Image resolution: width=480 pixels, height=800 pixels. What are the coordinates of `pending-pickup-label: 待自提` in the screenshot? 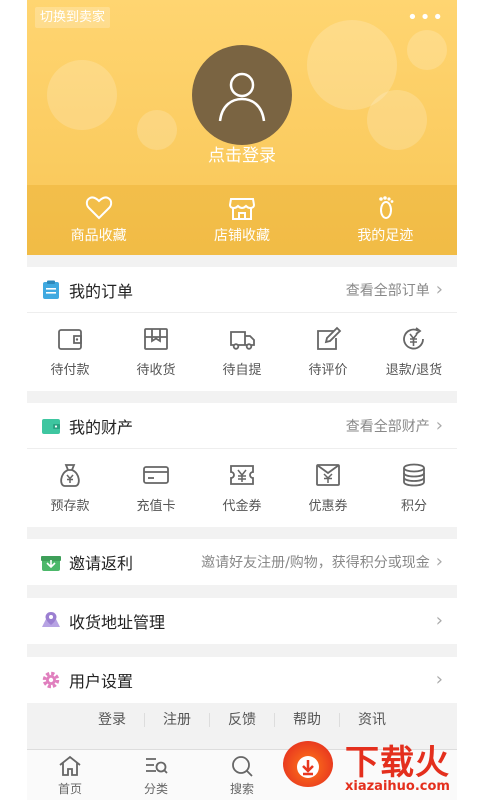 It's located at (242, 370).